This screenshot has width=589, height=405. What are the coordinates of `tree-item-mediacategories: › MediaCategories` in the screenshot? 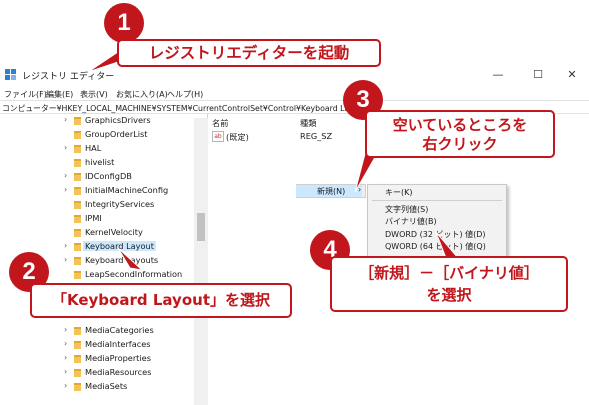 It's located at (100, 331).